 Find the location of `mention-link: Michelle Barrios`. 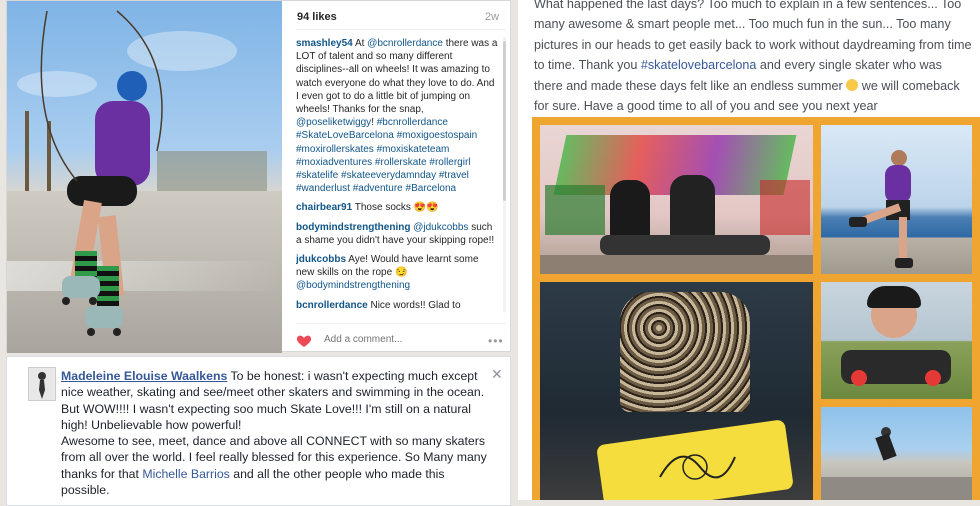

mention-link: Michelle Barrios is located at coordinates (185, 474).